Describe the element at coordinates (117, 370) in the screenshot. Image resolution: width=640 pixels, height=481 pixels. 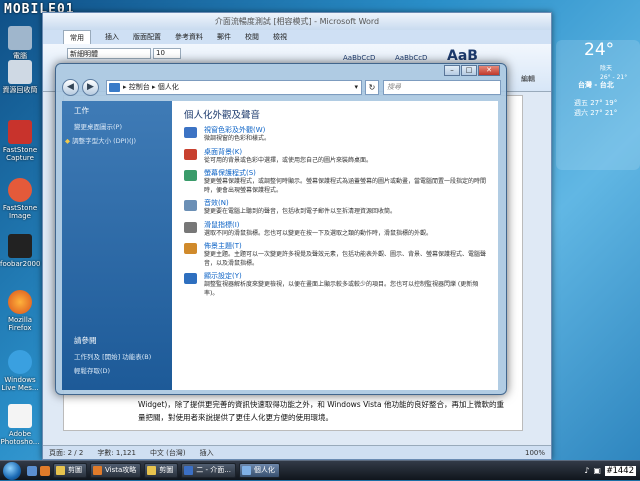
I see `see-also-ease-of-access: 輕鬆存取(D)` at that location.